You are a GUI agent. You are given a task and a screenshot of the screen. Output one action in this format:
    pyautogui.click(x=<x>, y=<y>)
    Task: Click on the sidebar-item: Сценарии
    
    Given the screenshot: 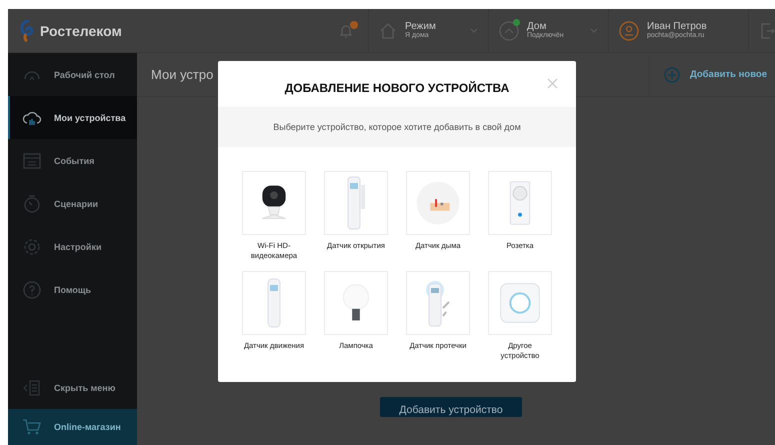 What is the action you would take?
    pyautogui.click(x=72, y=203)
    